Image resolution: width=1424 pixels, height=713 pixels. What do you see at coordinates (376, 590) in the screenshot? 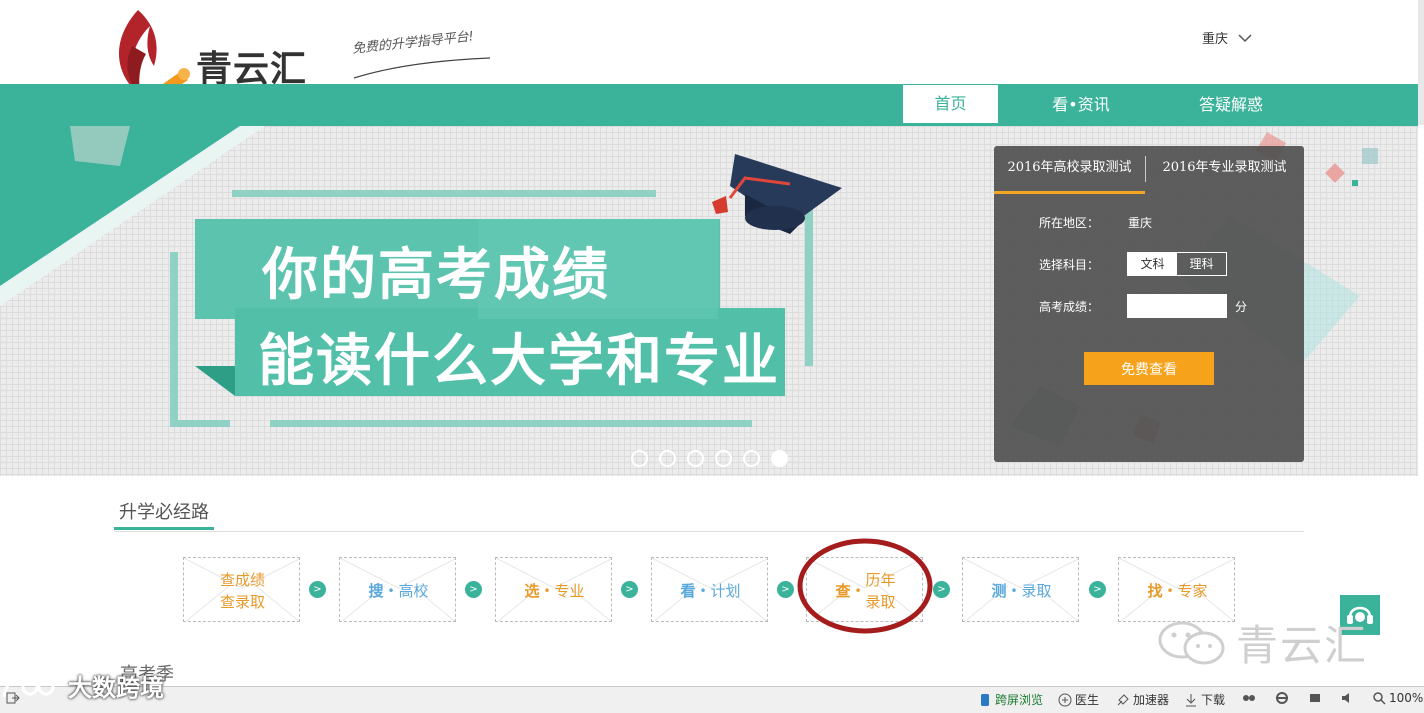
I see `step-verb: 搜` at bounding box center [376, 590].